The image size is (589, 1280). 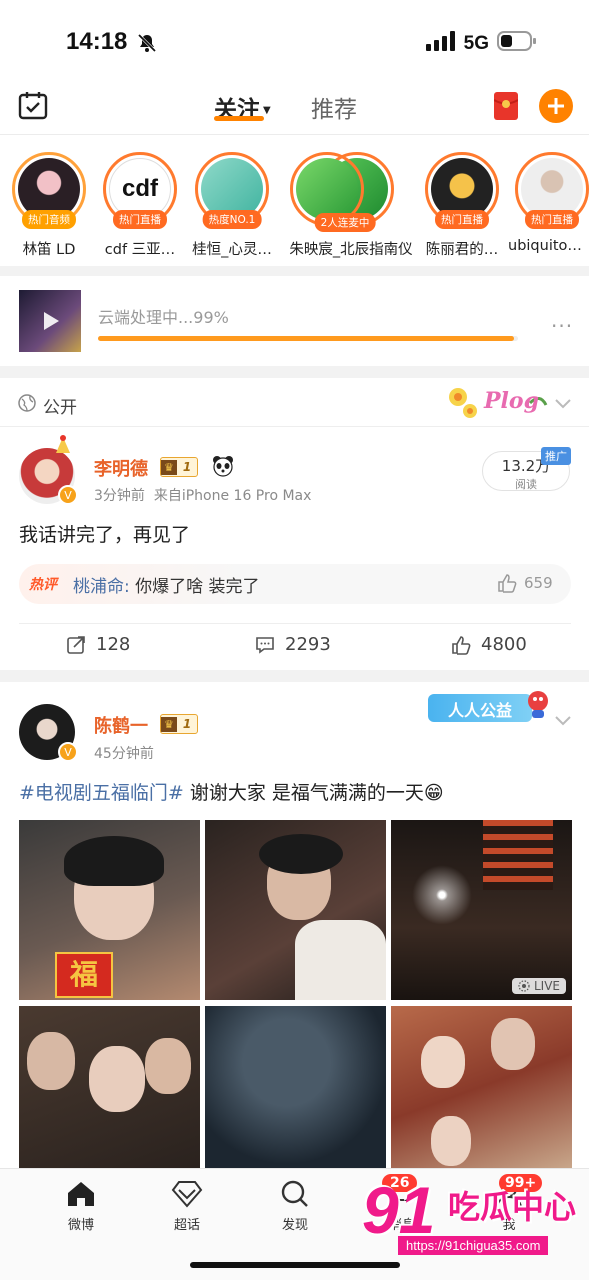 What do you see at coordinates (511, 401) in the screenshot?
I see `plog-sticker-text: Plog` at bounding box center [511, 401].